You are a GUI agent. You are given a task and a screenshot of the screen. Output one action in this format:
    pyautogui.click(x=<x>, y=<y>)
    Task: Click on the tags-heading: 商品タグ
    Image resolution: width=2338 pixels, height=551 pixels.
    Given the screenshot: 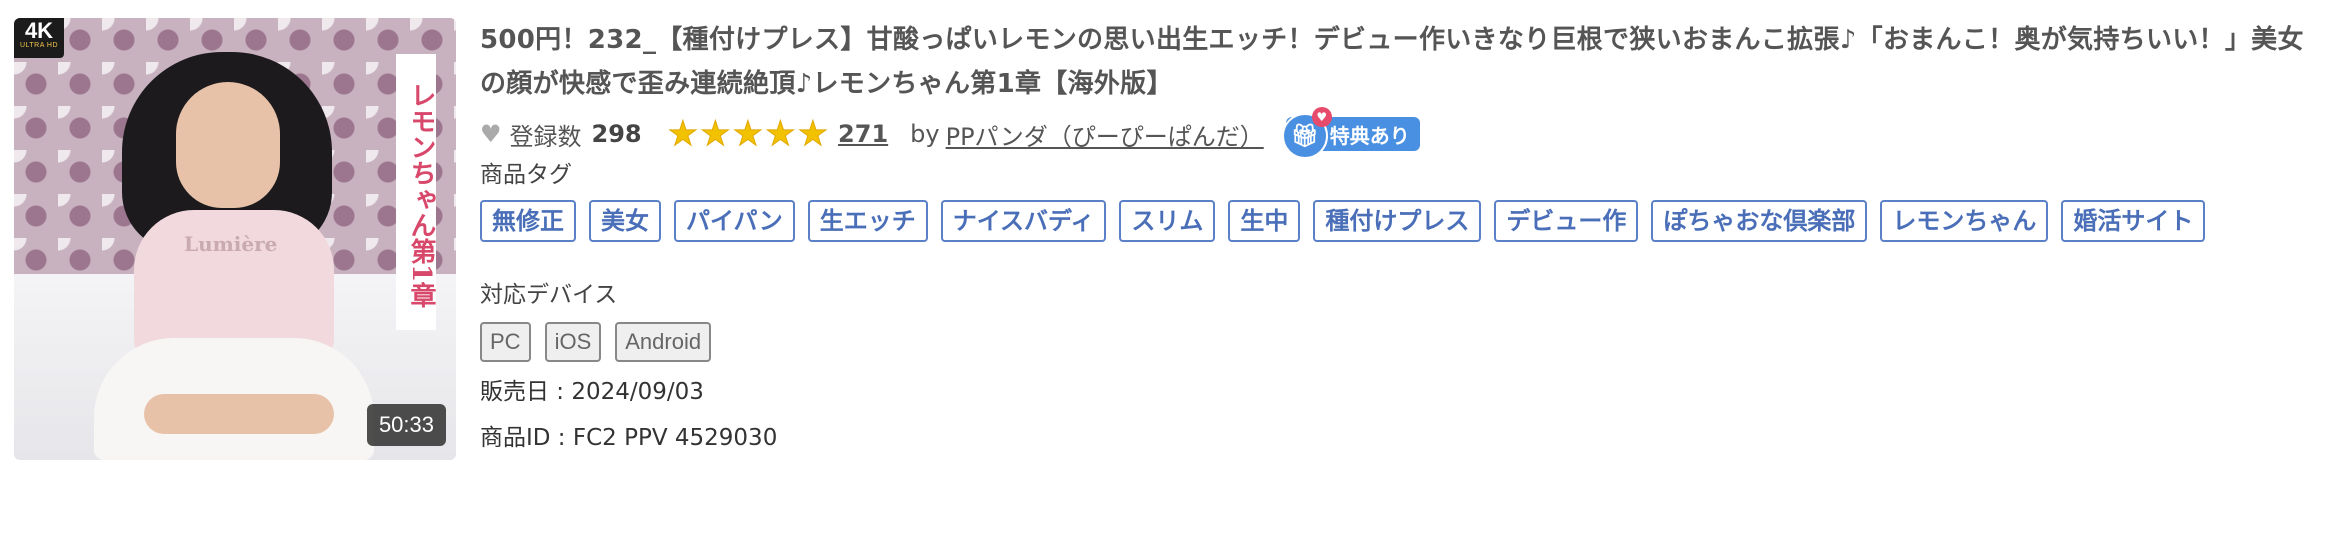 What is the action you would take?
    pyautogui.click(x=526, y=175)
    